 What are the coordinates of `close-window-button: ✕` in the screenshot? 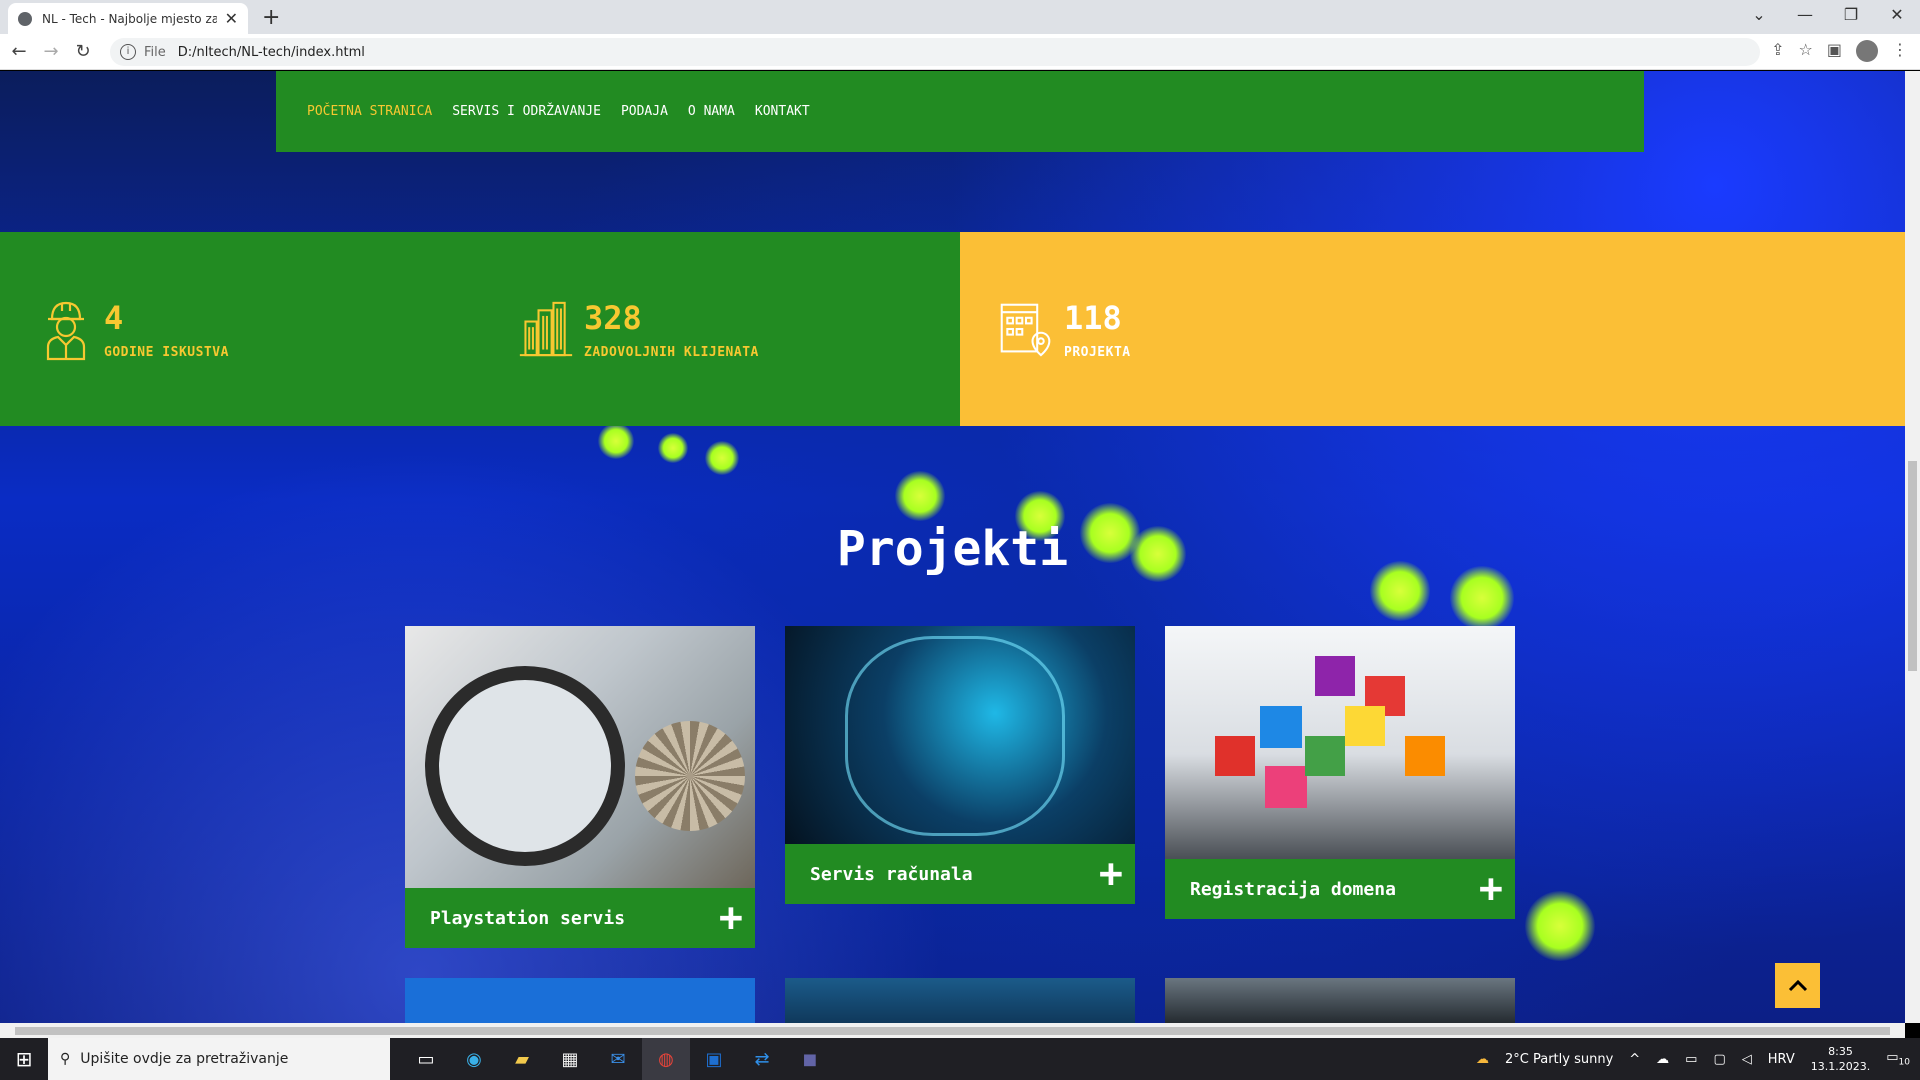 It's located at (1897, 17).